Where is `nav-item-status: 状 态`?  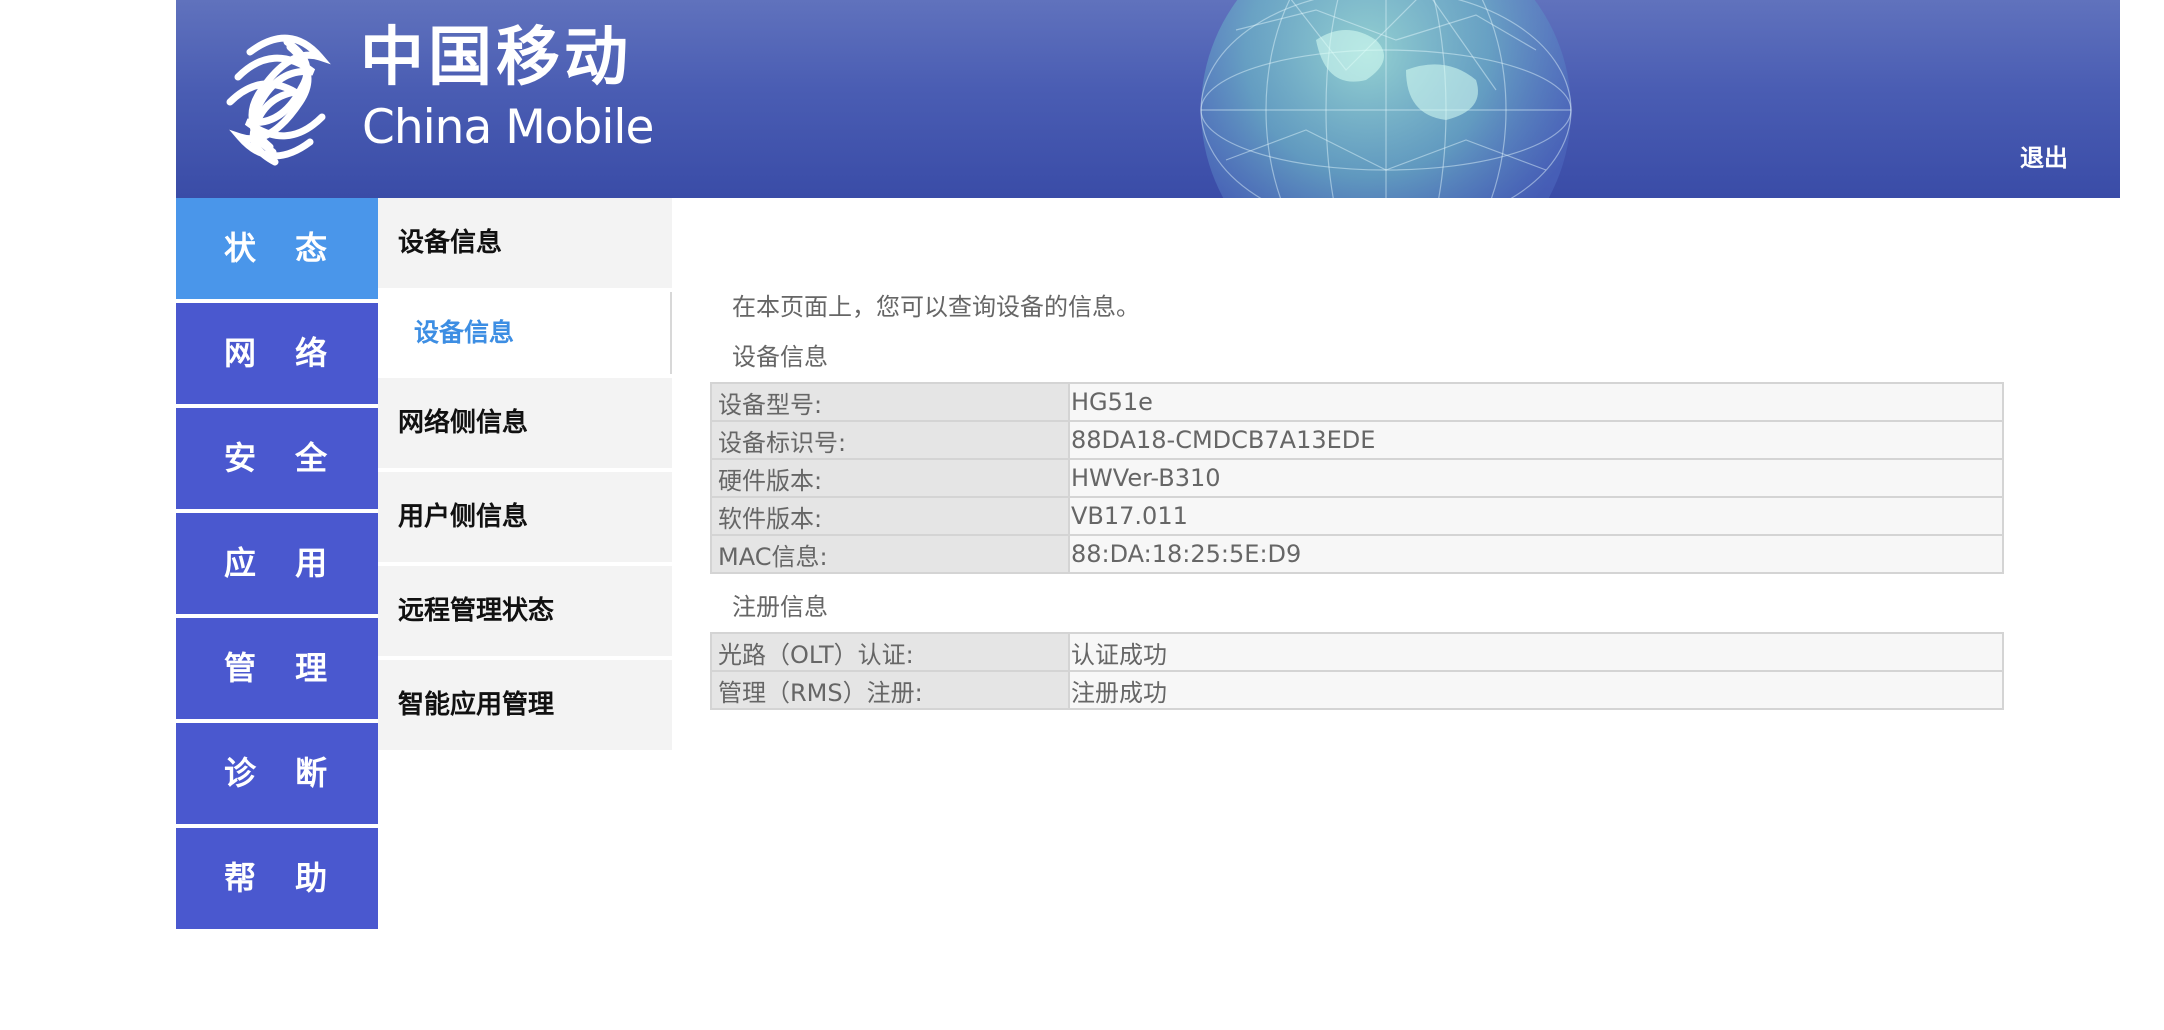
nav-item-status: 状 态 is located at coordinates (277, 248).